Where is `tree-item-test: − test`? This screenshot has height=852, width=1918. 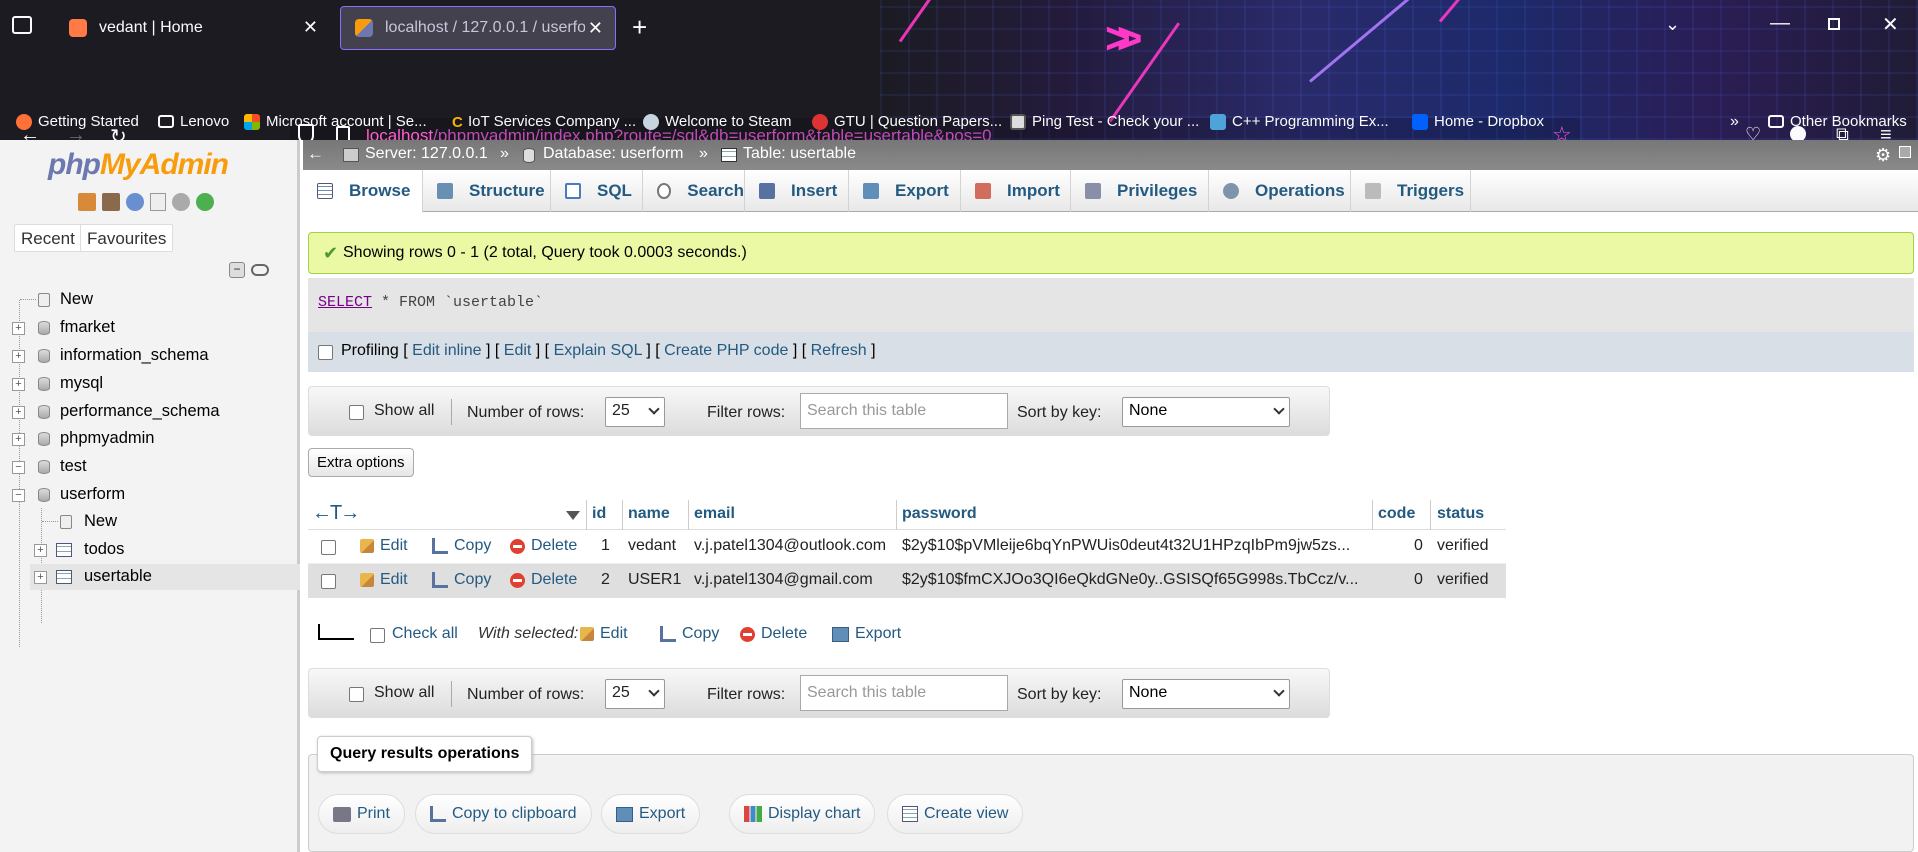 tree-item-test: − test is located at coordinates (142, 468).